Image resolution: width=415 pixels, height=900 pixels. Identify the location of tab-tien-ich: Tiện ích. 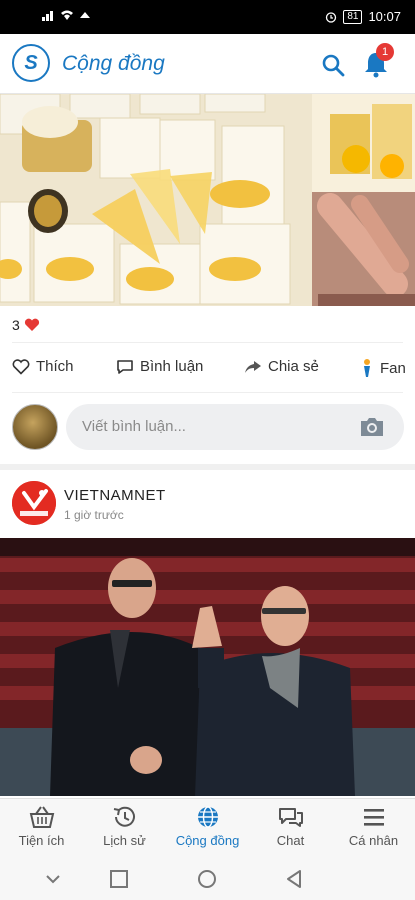
(41, 825).